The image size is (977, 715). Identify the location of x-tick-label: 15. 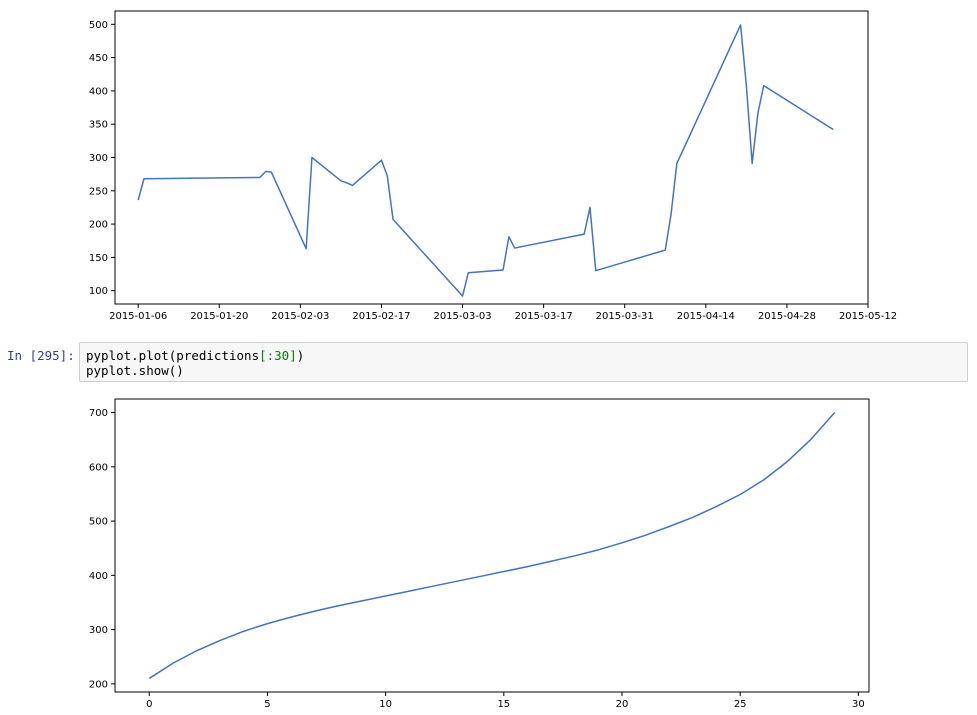
(503, 704).